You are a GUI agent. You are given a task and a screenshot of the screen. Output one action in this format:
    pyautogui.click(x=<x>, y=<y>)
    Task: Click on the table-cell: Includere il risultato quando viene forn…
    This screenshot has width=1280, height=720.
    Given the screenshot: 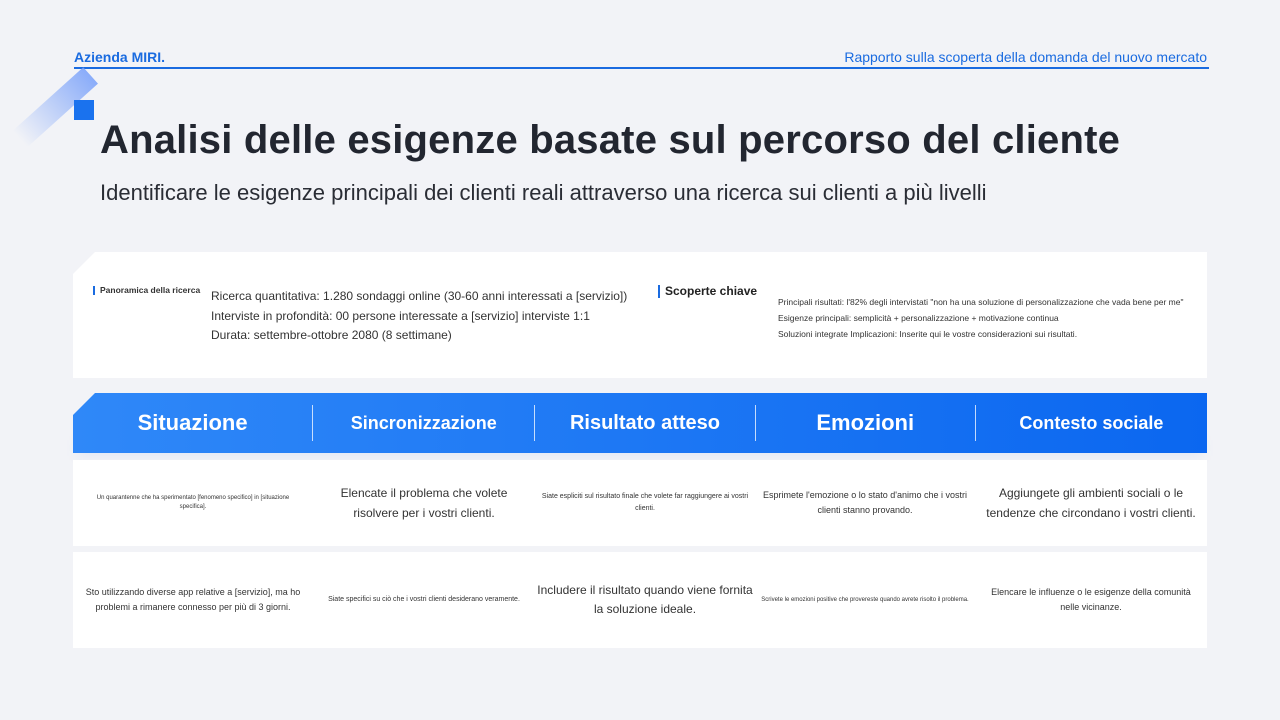 What is the action you would take?
    pyautogui.click(x=645, y=599)
    